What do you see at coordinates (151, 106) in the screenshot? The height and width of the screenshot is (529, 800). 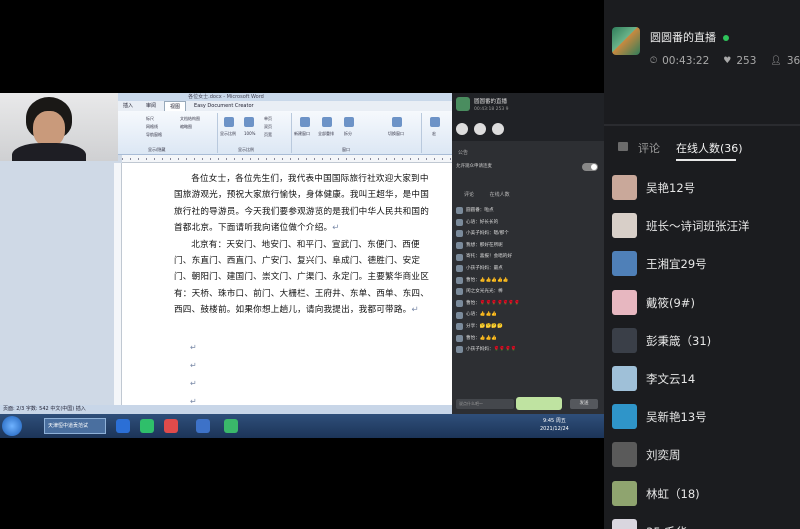 I see `ribbon-tab: 审阅` at bounding box center [151, 106].